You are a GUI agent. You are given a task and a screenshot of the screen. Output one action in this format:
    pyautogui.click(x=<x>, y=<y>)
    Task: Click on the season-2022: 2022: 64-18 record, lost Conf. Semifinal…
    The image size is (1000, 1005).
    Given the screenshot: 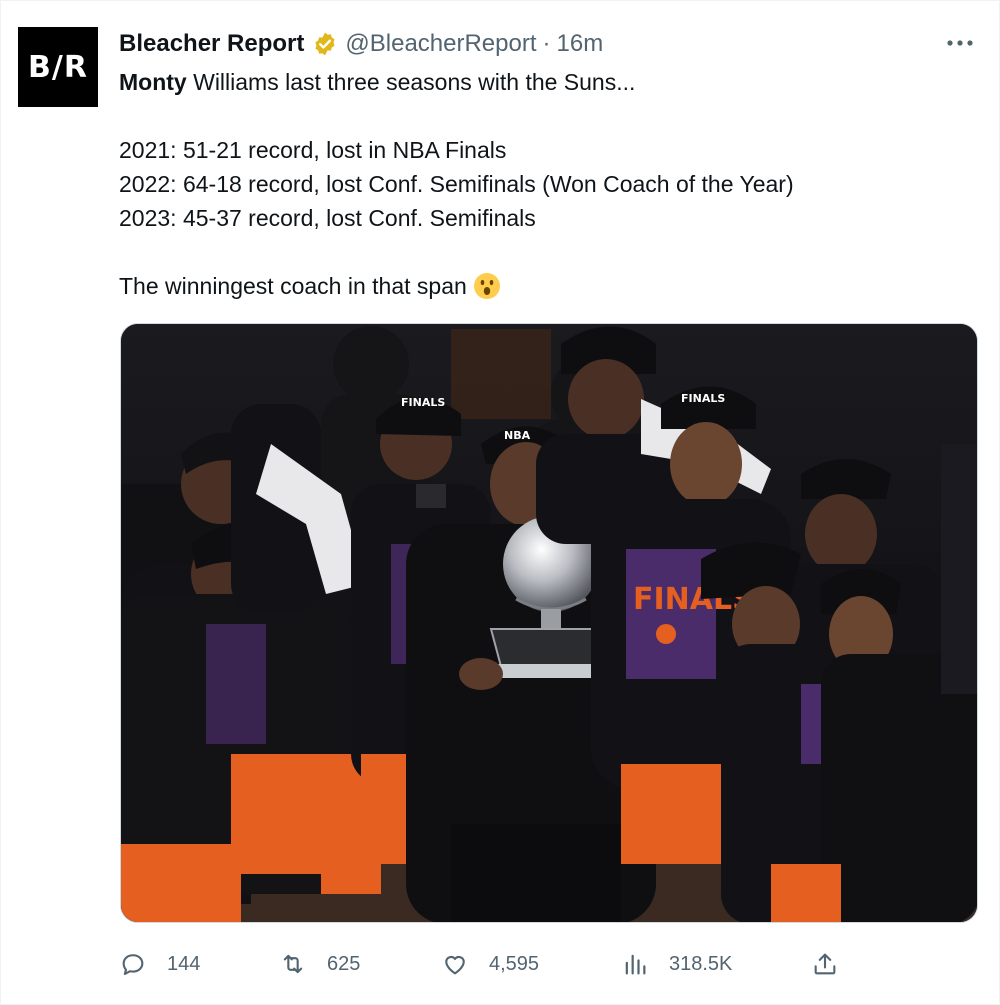 What is the action you would take?
    pyautogui.click(x=456, y=184)
    